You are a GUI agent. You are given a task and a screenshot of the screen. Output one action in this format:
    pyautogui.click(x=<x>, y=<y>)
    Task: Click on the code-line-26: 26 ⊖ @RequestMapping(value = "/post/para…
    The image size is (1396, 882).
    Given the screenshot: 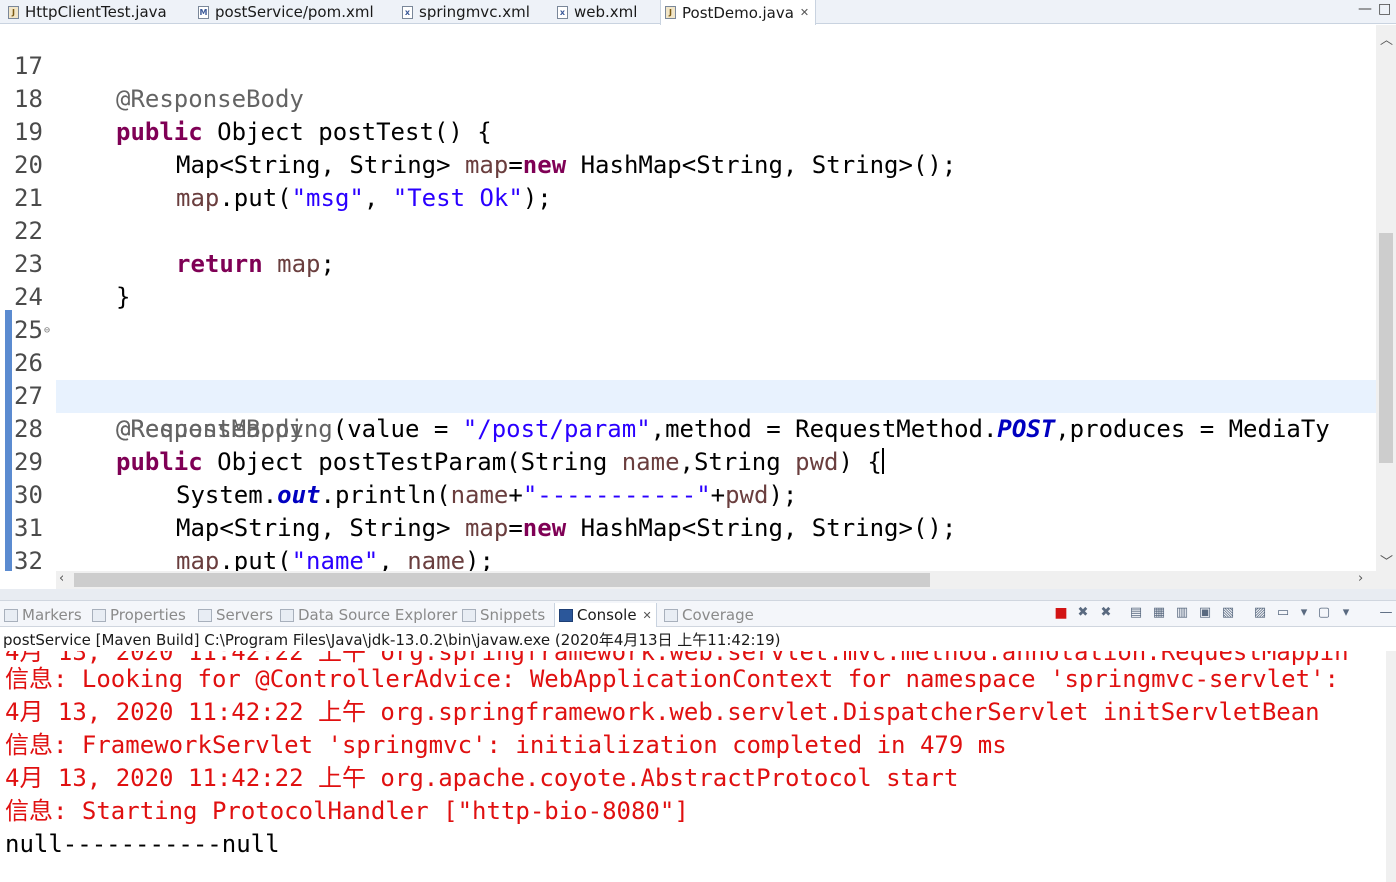 What is the action you would take?
    pyautogui.click(x=688, y=378)
    